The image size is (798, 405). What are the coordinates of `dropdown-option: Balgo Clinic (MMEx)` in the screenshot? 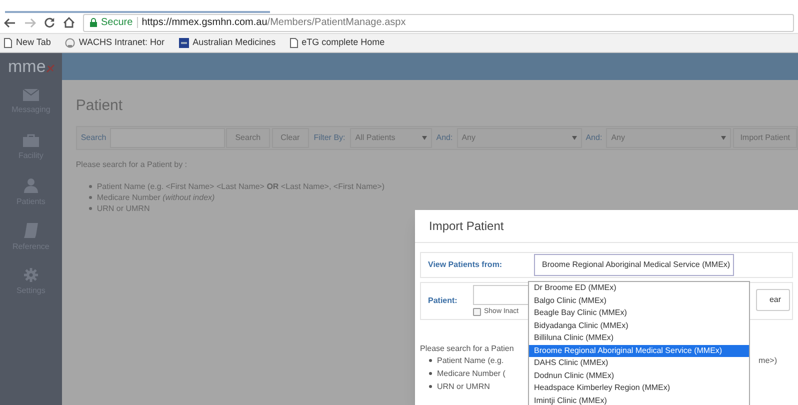 It's located at (639, 300).